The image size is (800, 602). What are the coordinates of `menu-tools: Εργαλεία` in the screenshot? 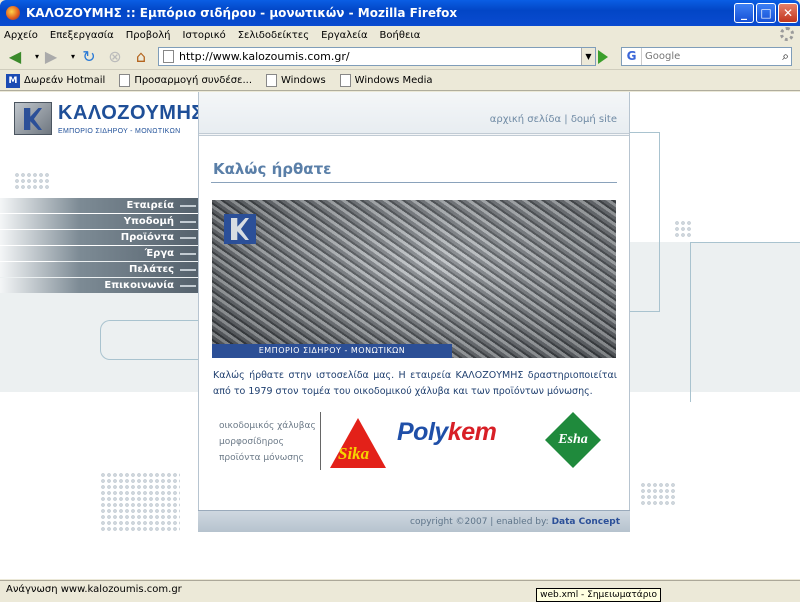 It's located at (344, 35).